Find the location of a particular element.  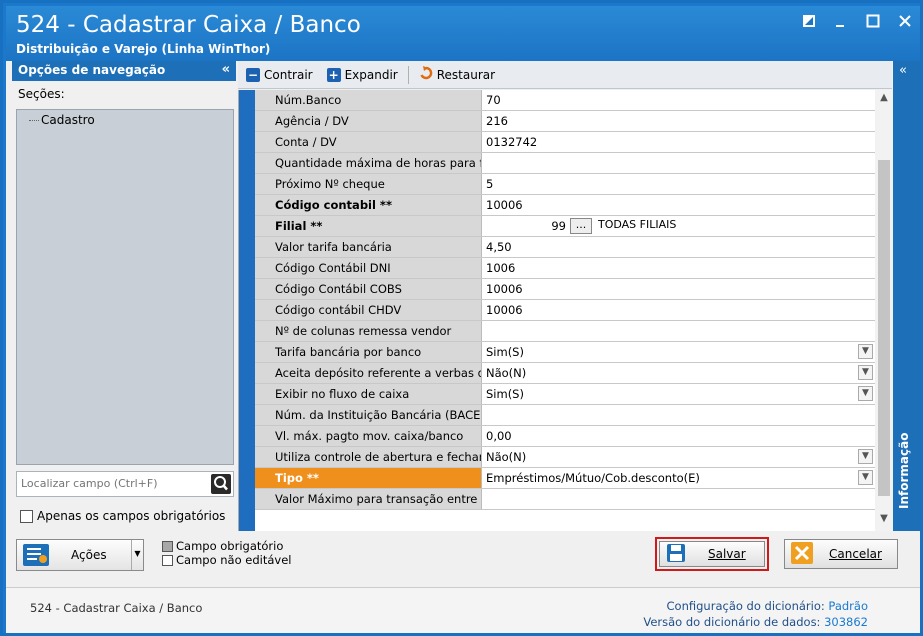

search-field is located at coordinates (125, 484).